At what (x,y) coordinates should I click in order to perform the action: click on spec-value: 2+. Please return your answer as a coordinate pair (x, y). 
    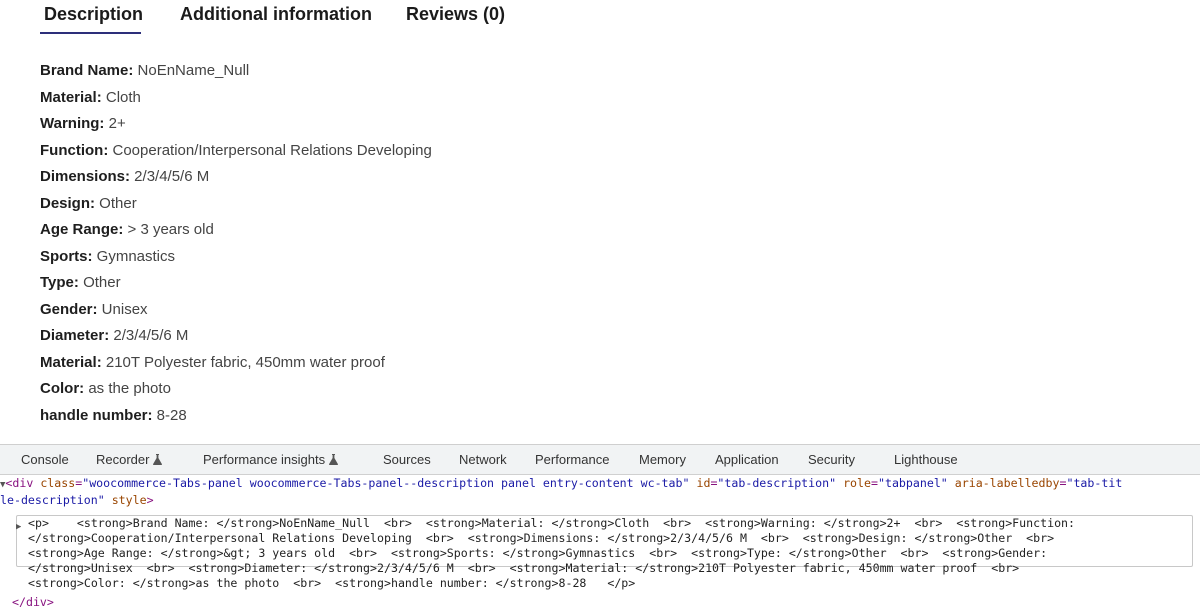
    Looking at the image, I should click on (115, 123).